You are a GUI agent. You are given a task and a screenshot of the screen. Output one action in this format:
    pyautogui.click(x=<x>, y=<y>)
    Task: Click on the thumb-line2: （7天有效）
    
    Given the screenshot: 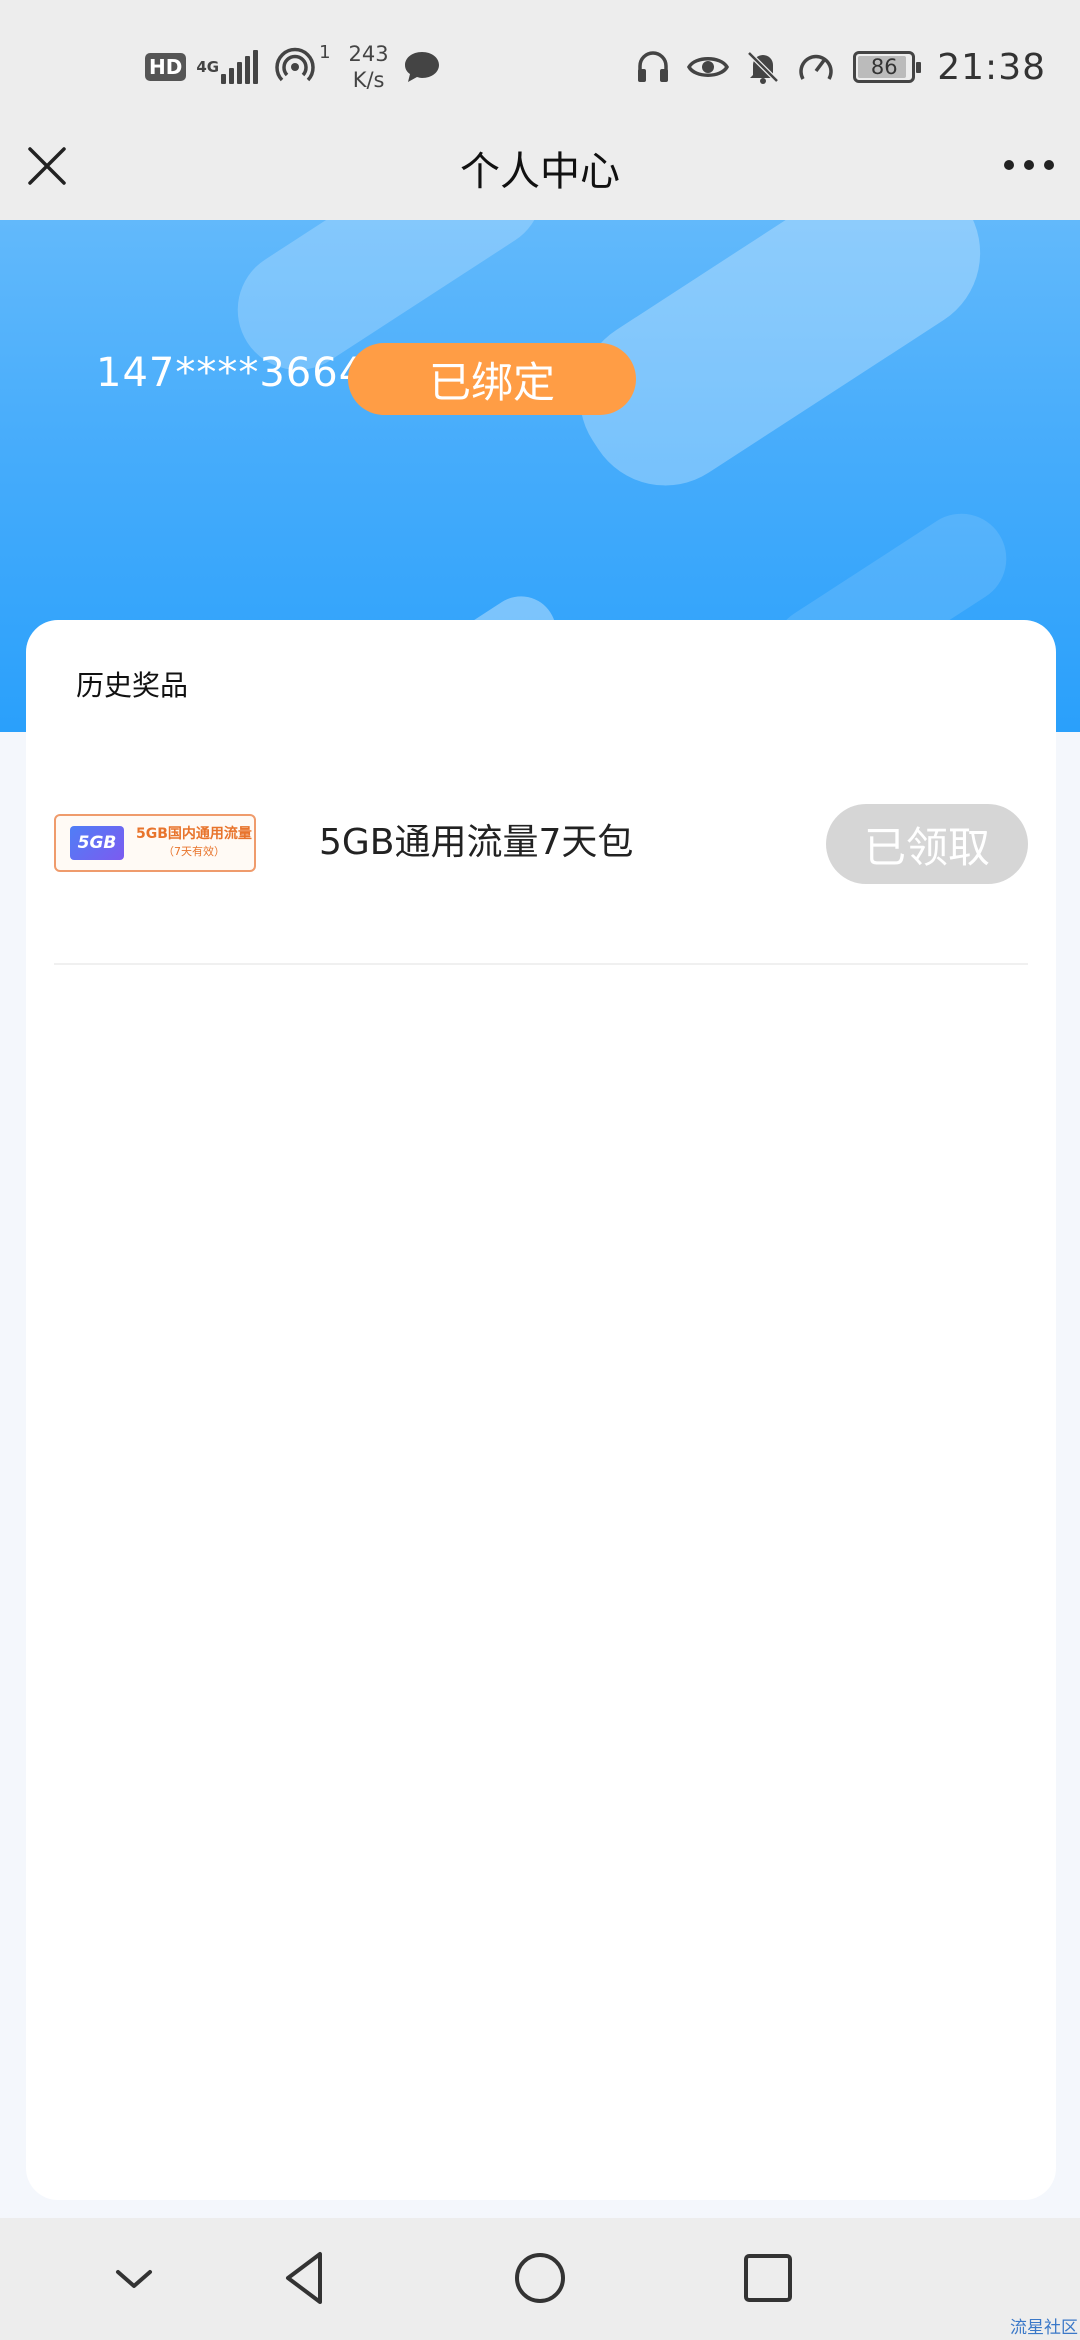 What is the action you would take?
    pyautogui.click(x=193, y=851)
    